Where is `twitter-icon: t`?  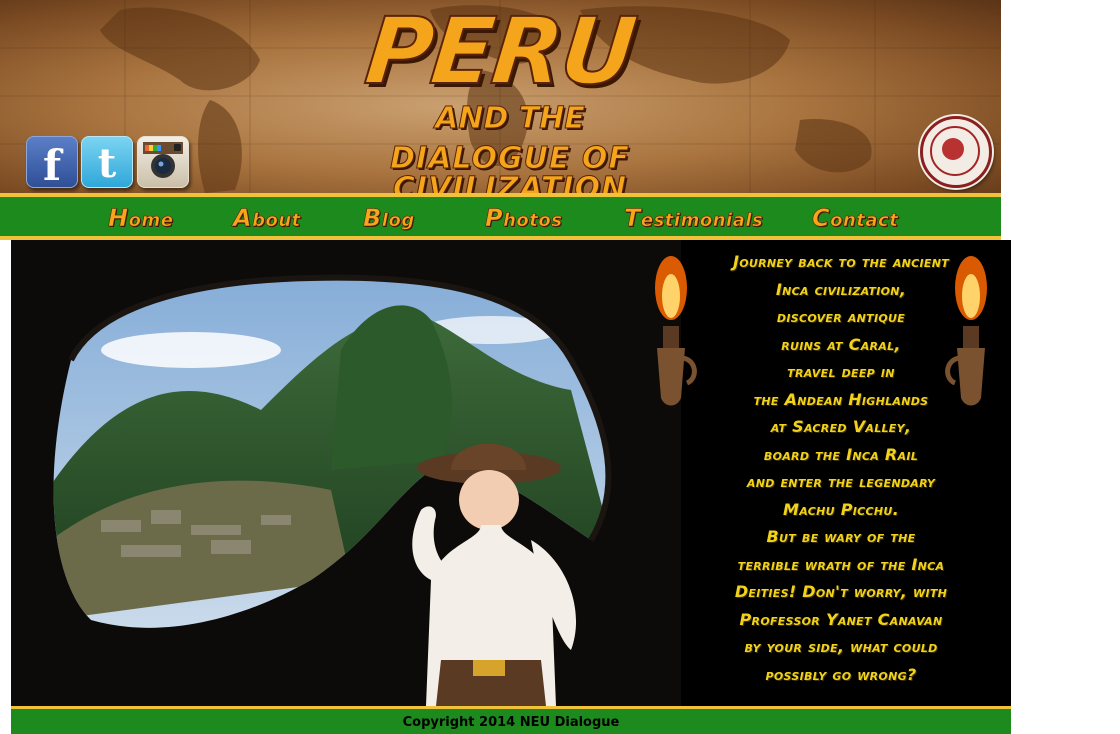
twitter-icon: t is located at coordinates (107, 162).